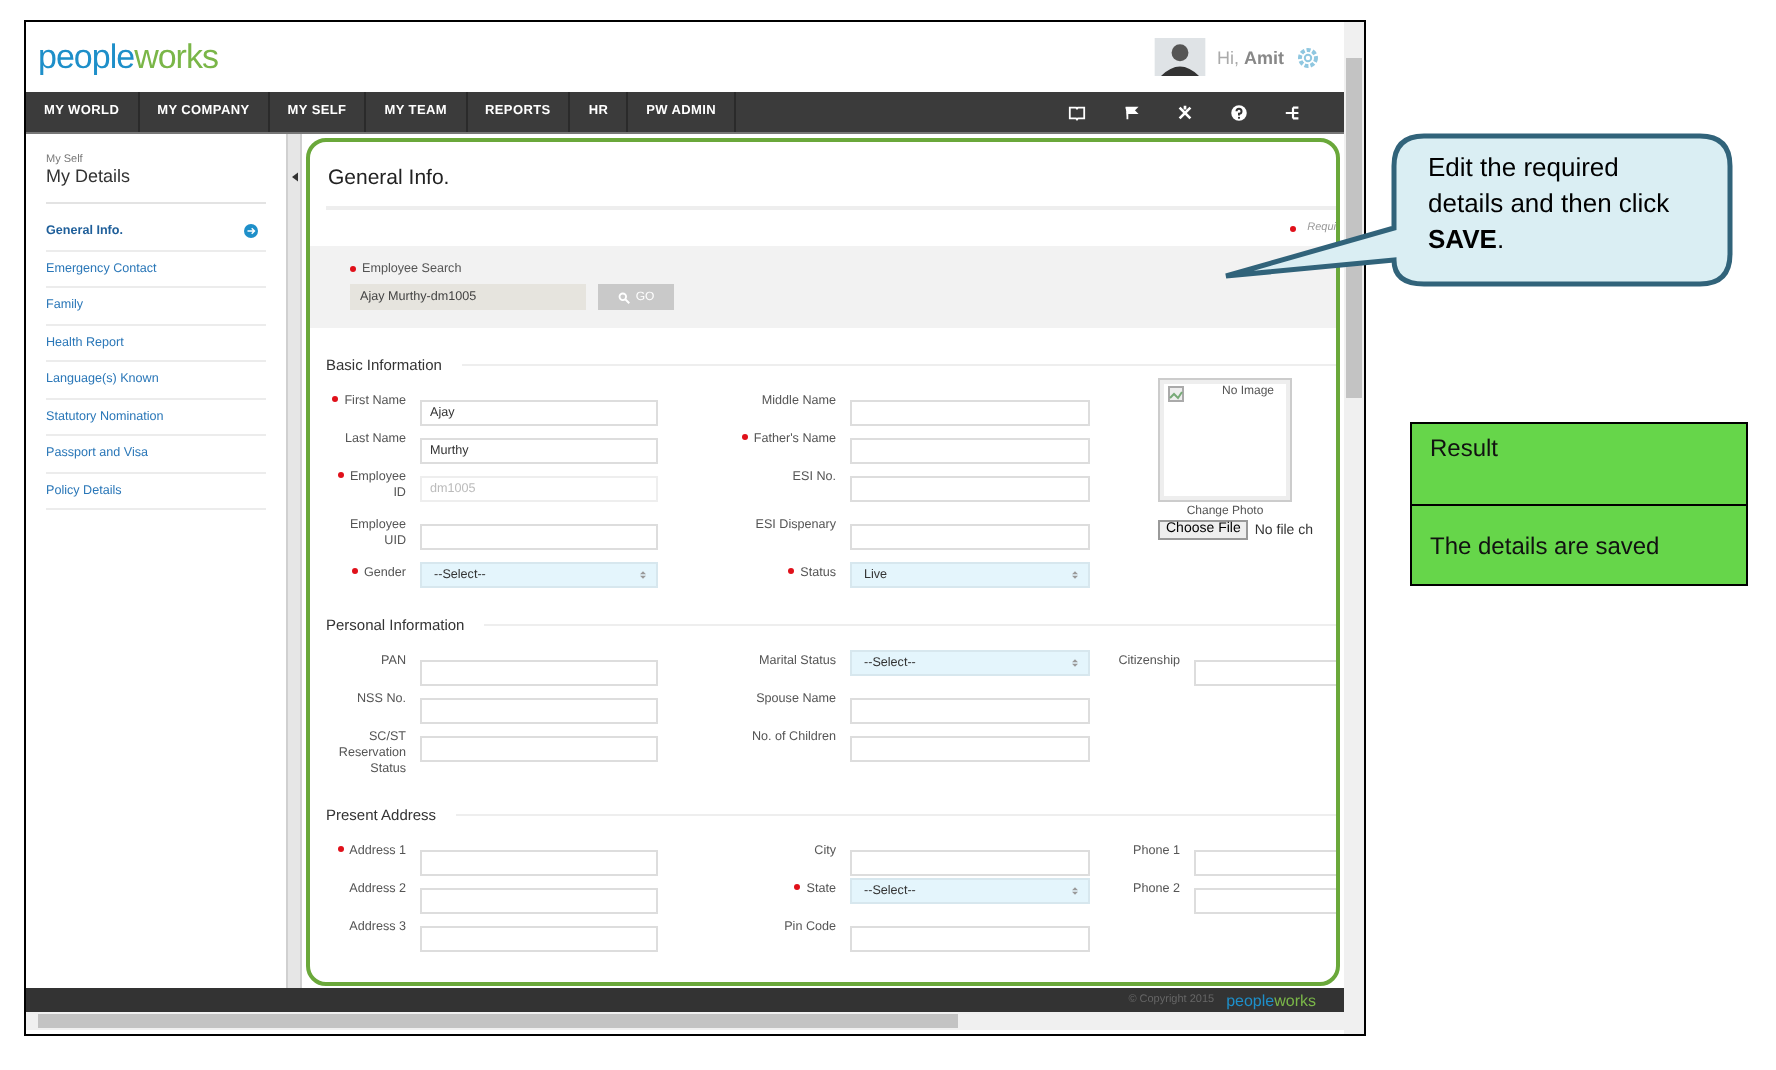 This screenshot has height=1070, width=1776. What do you see at coordinates (1271, 1000) in the screenshot?
I see `footer-logo: peopleworks` at bounding box center [1271, 1000].